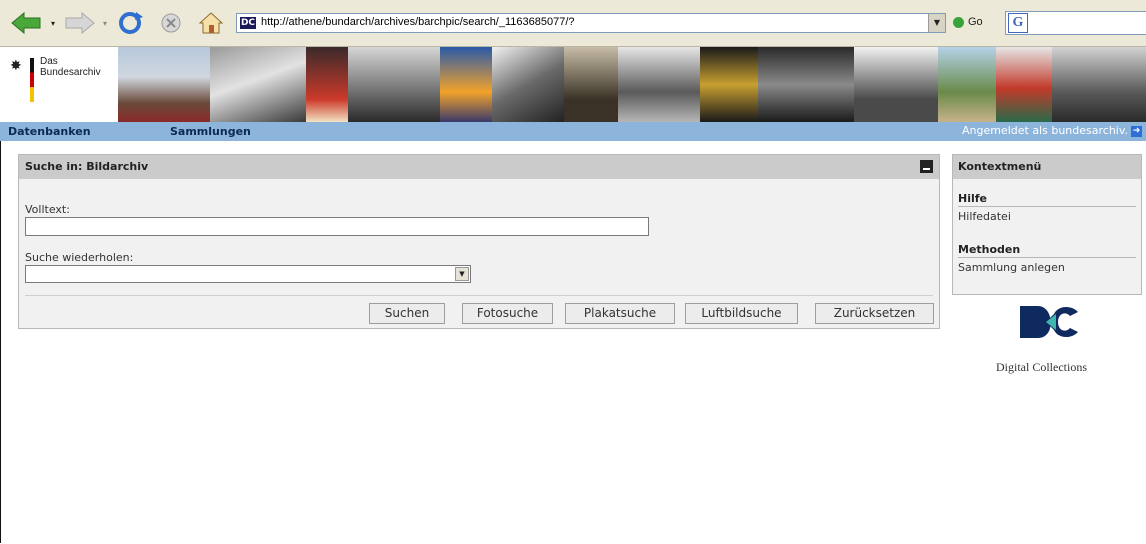 The image size is (1146, 544). Describe the element at coordinates (1011, 267) in the screenshot. I see `create-collection-link: Sammlung anlegen` at that location.